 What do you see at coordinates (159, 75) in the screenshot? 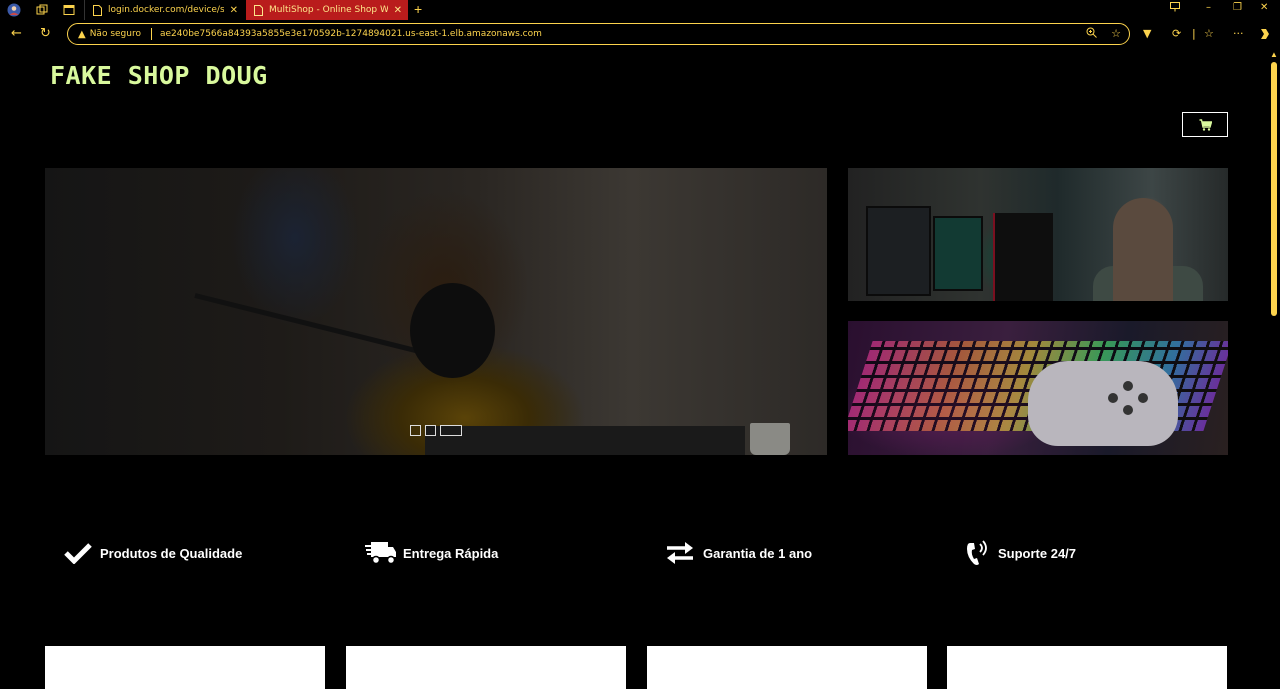
I see `site-logo: FAKE SHOP DOUG` at bounding box center [159, 75].